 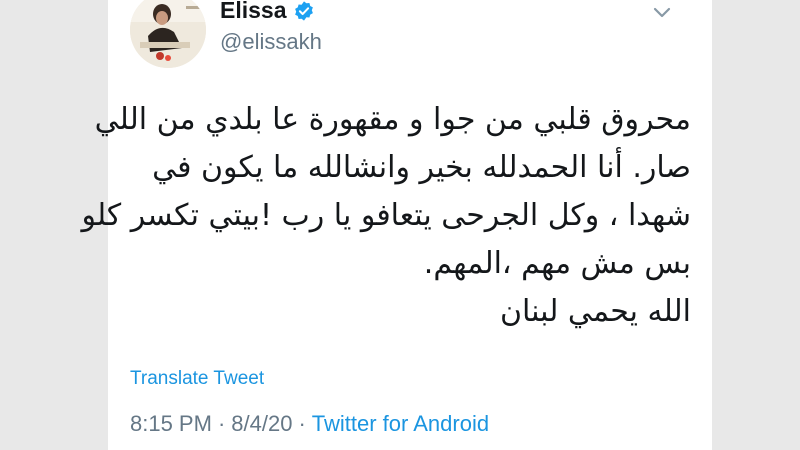 I want to click on tweet-text-line: بس مش مهم ،المهم., so click(x=557, y=263).